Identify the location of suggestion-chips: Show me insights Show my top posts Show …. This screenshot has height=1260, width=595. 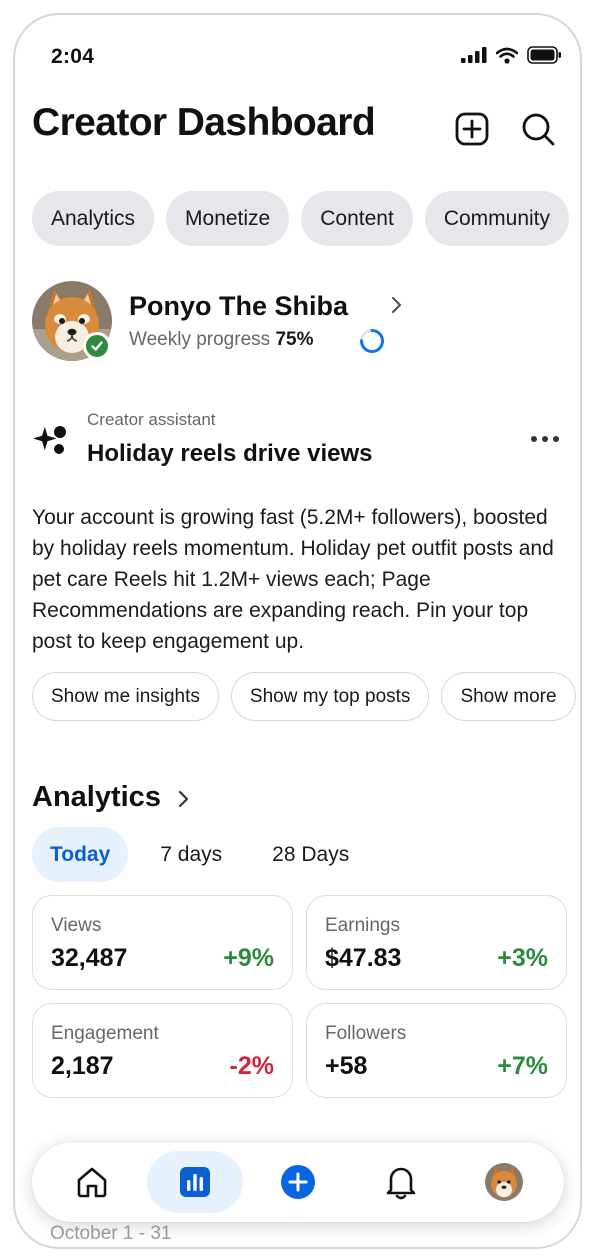
(304, 696).